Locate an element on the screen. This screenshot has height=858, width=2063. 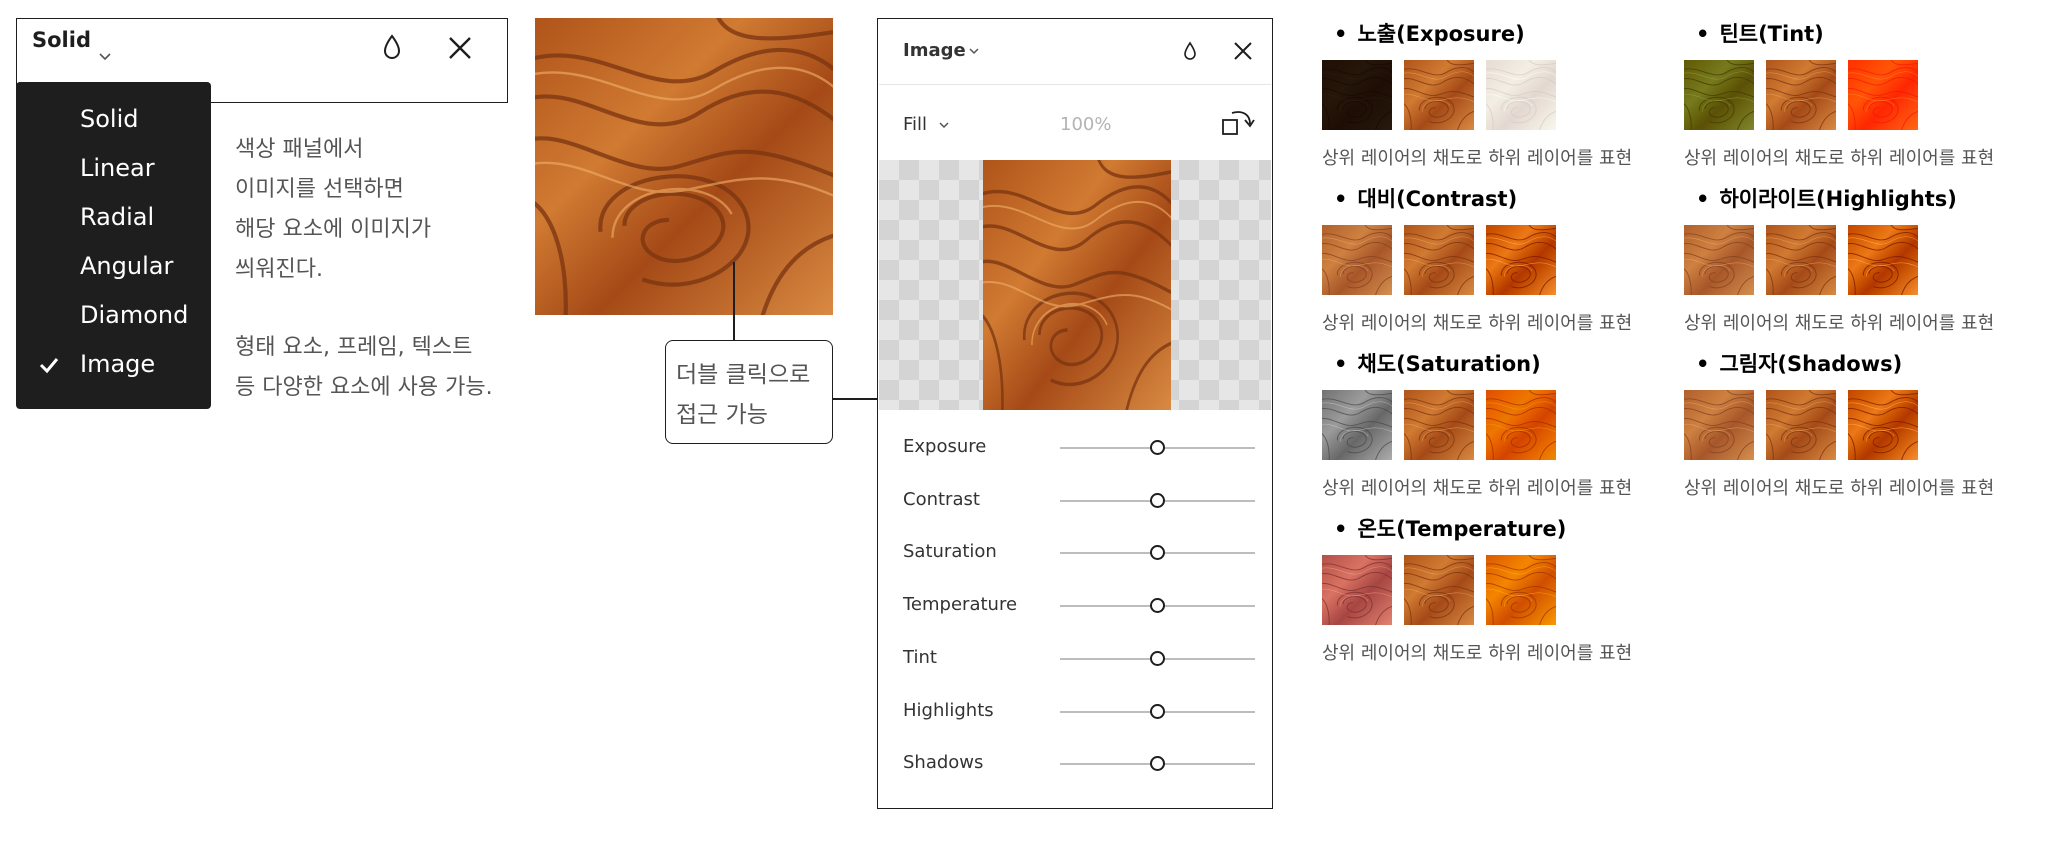
menu-item-radial: Radial is located at coordinates (117, 217).